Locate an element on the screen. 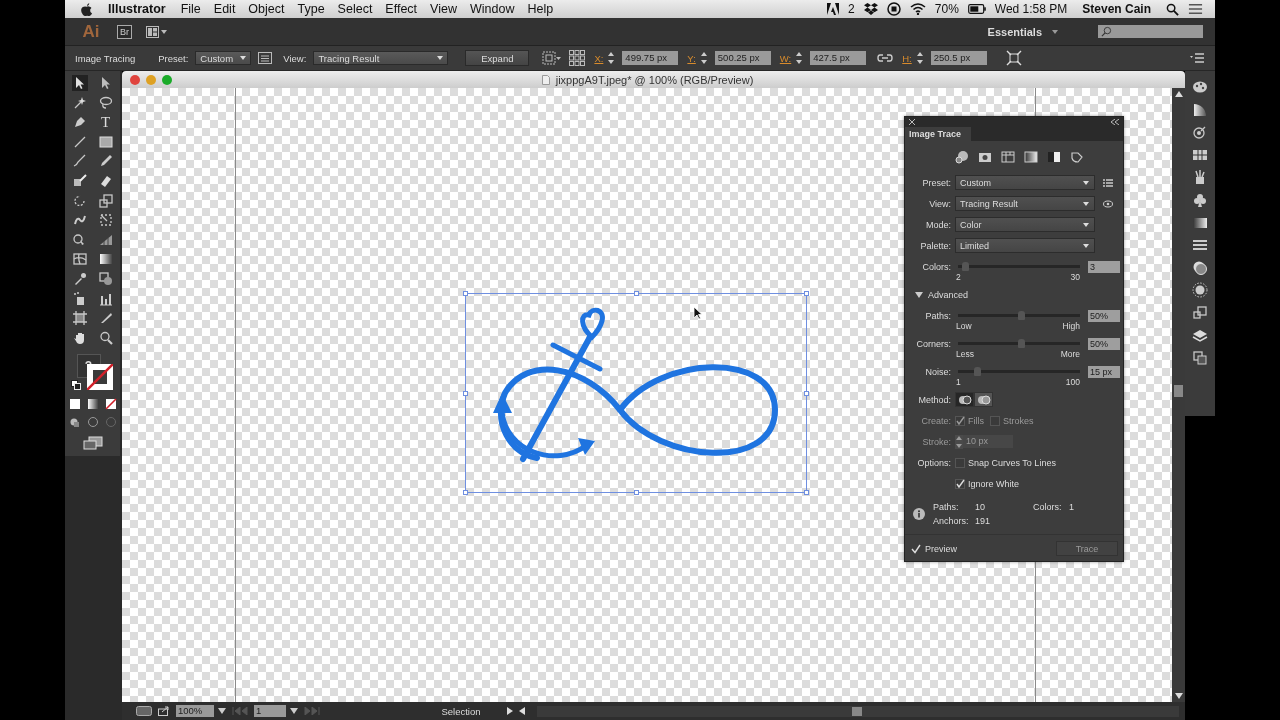 Image resolution: width=1280 pixels, height=720 pixels. gradient-mode-icon is located at coordinates (92, 403).